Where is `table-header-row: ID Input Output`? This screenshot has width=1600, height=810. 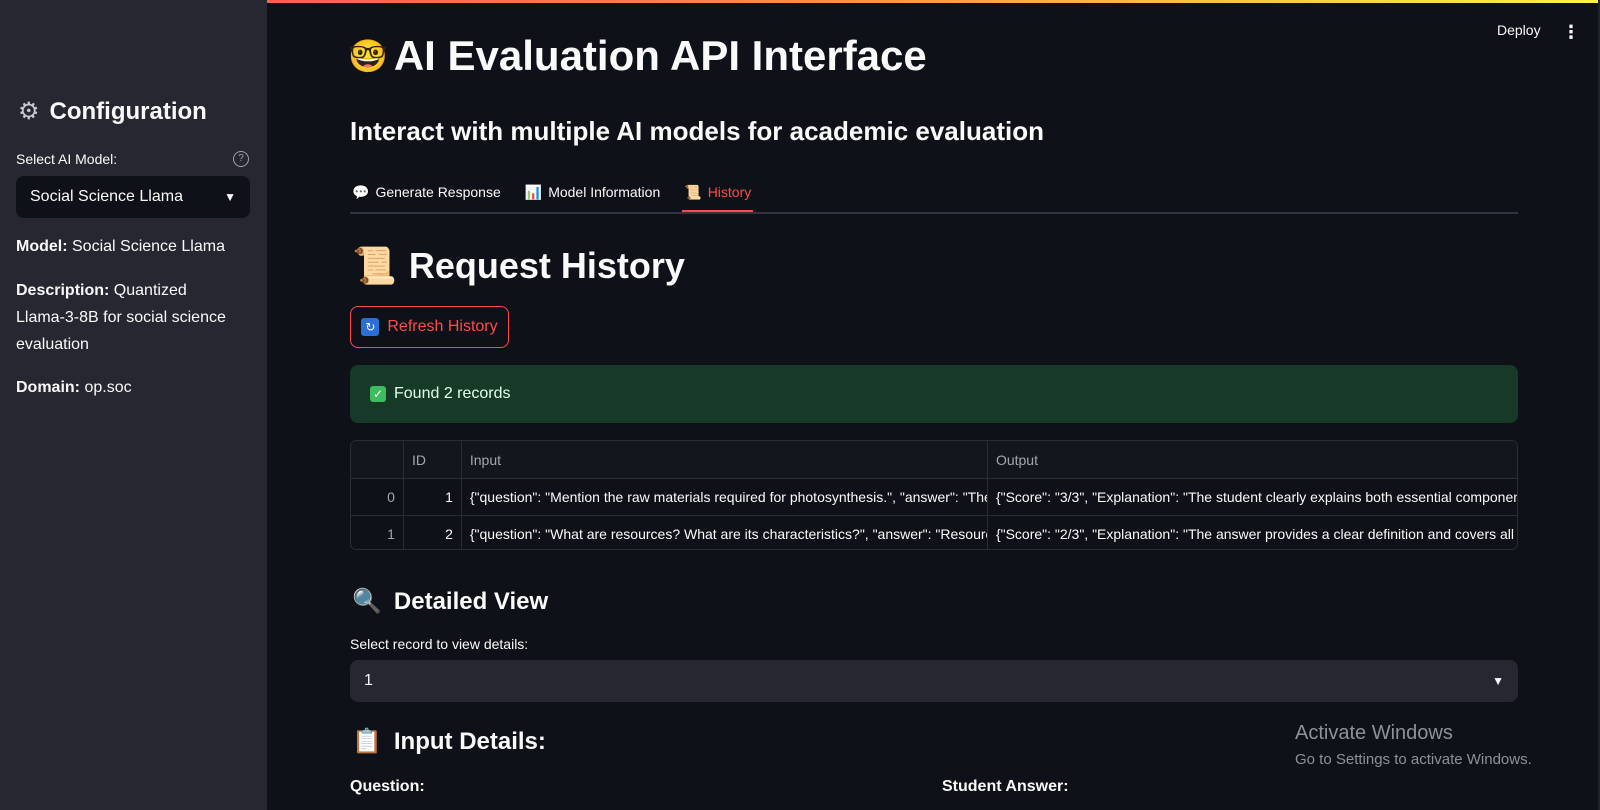 table-header-row: ID Input Output is located at coordinates (934, 460).